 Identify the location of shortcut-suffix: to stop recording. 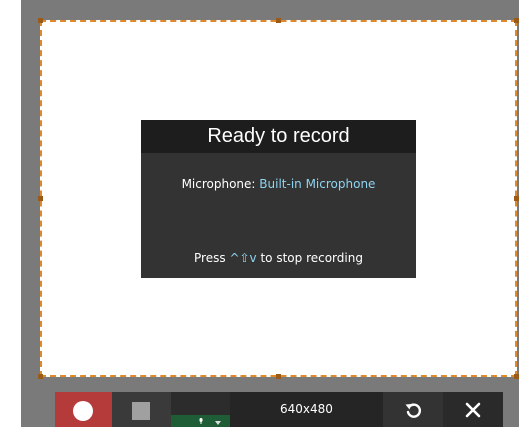
(309, 258).